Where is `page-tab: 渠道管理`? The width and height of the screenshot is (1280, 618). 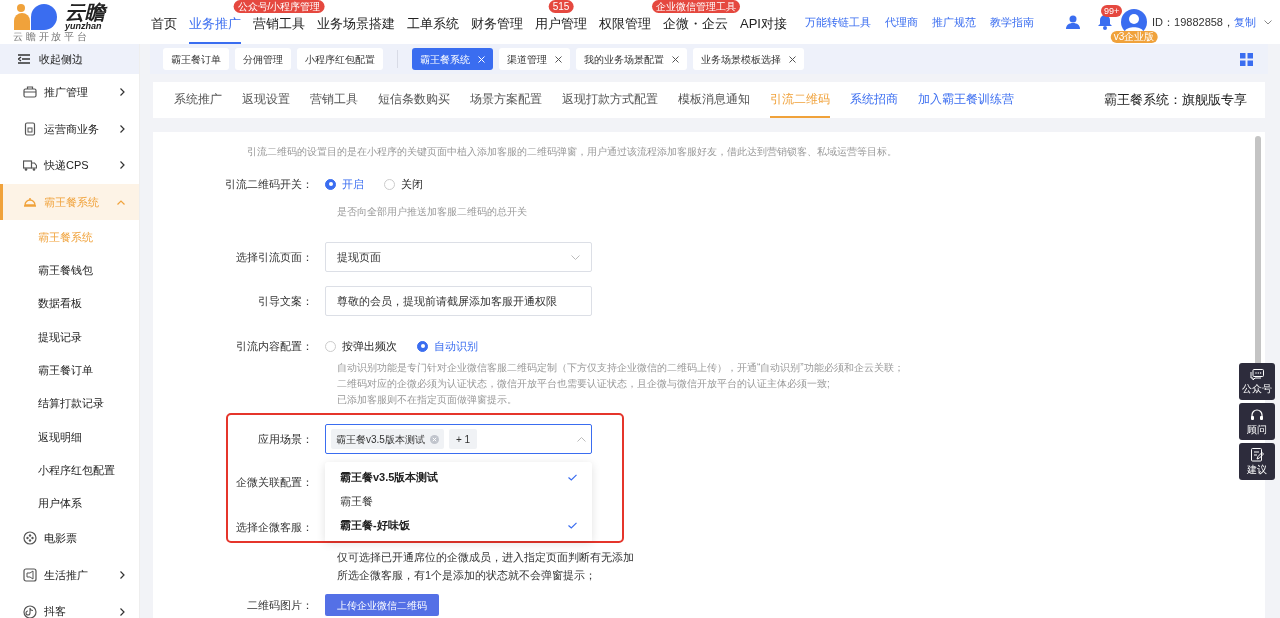 page-tab: 渠道管理 is located at coordinates (534, 59).